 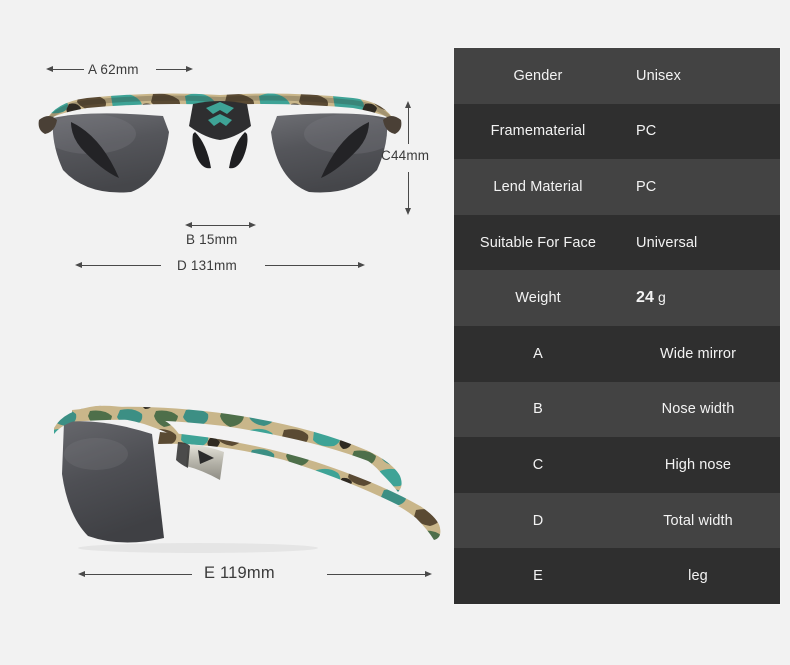 I want to click on weight-unit-text: g, so click(x=662, y=297).